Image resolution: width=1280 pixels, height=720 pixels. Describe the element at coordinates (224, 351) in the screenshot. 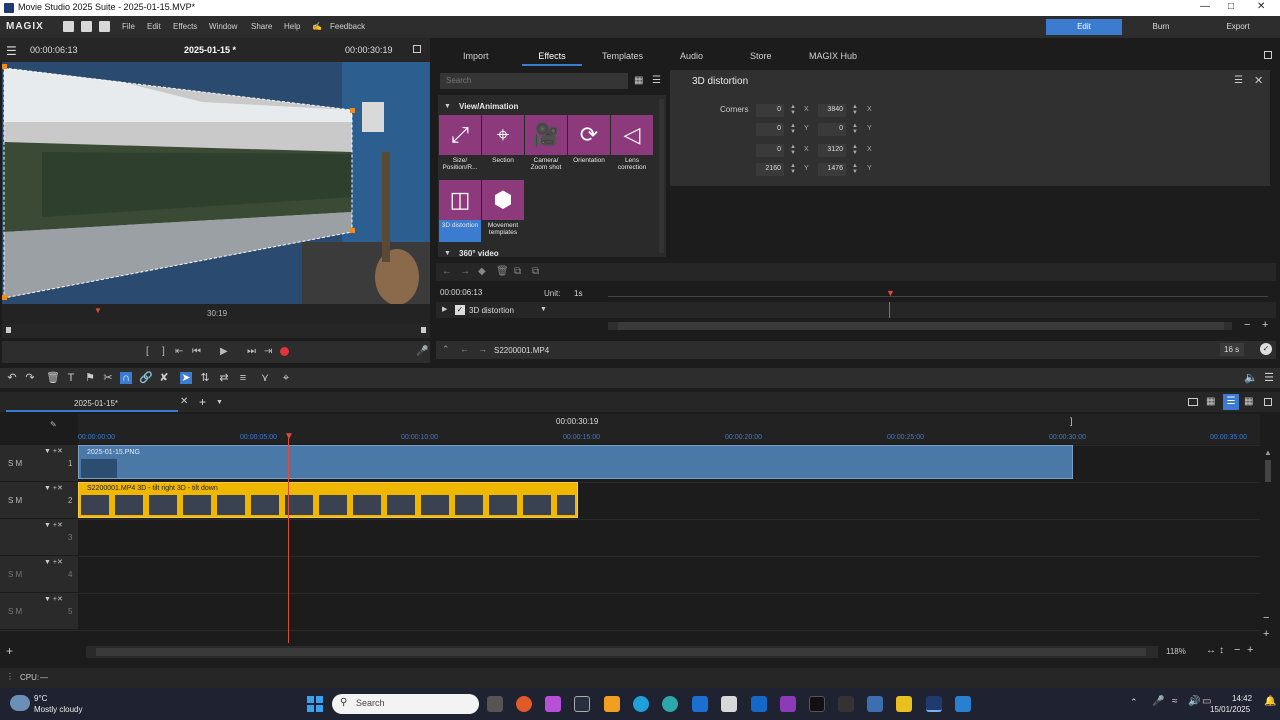

I see `play-icon: ▶` at that location.